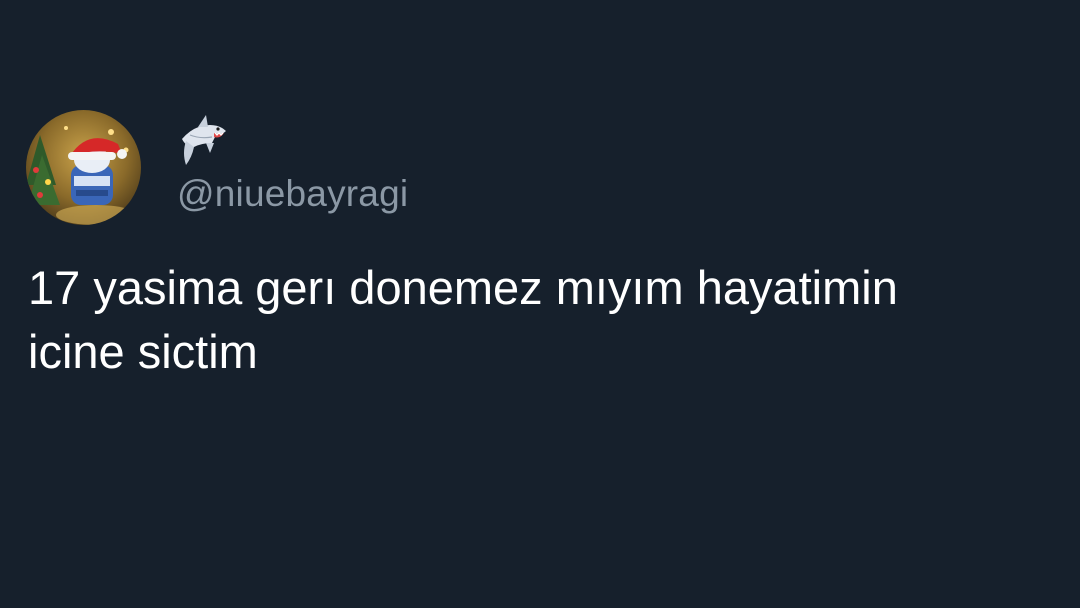 The image size is (1080, 608). I want to click on tweet-text-line: icine sictim, so click(143, 351).